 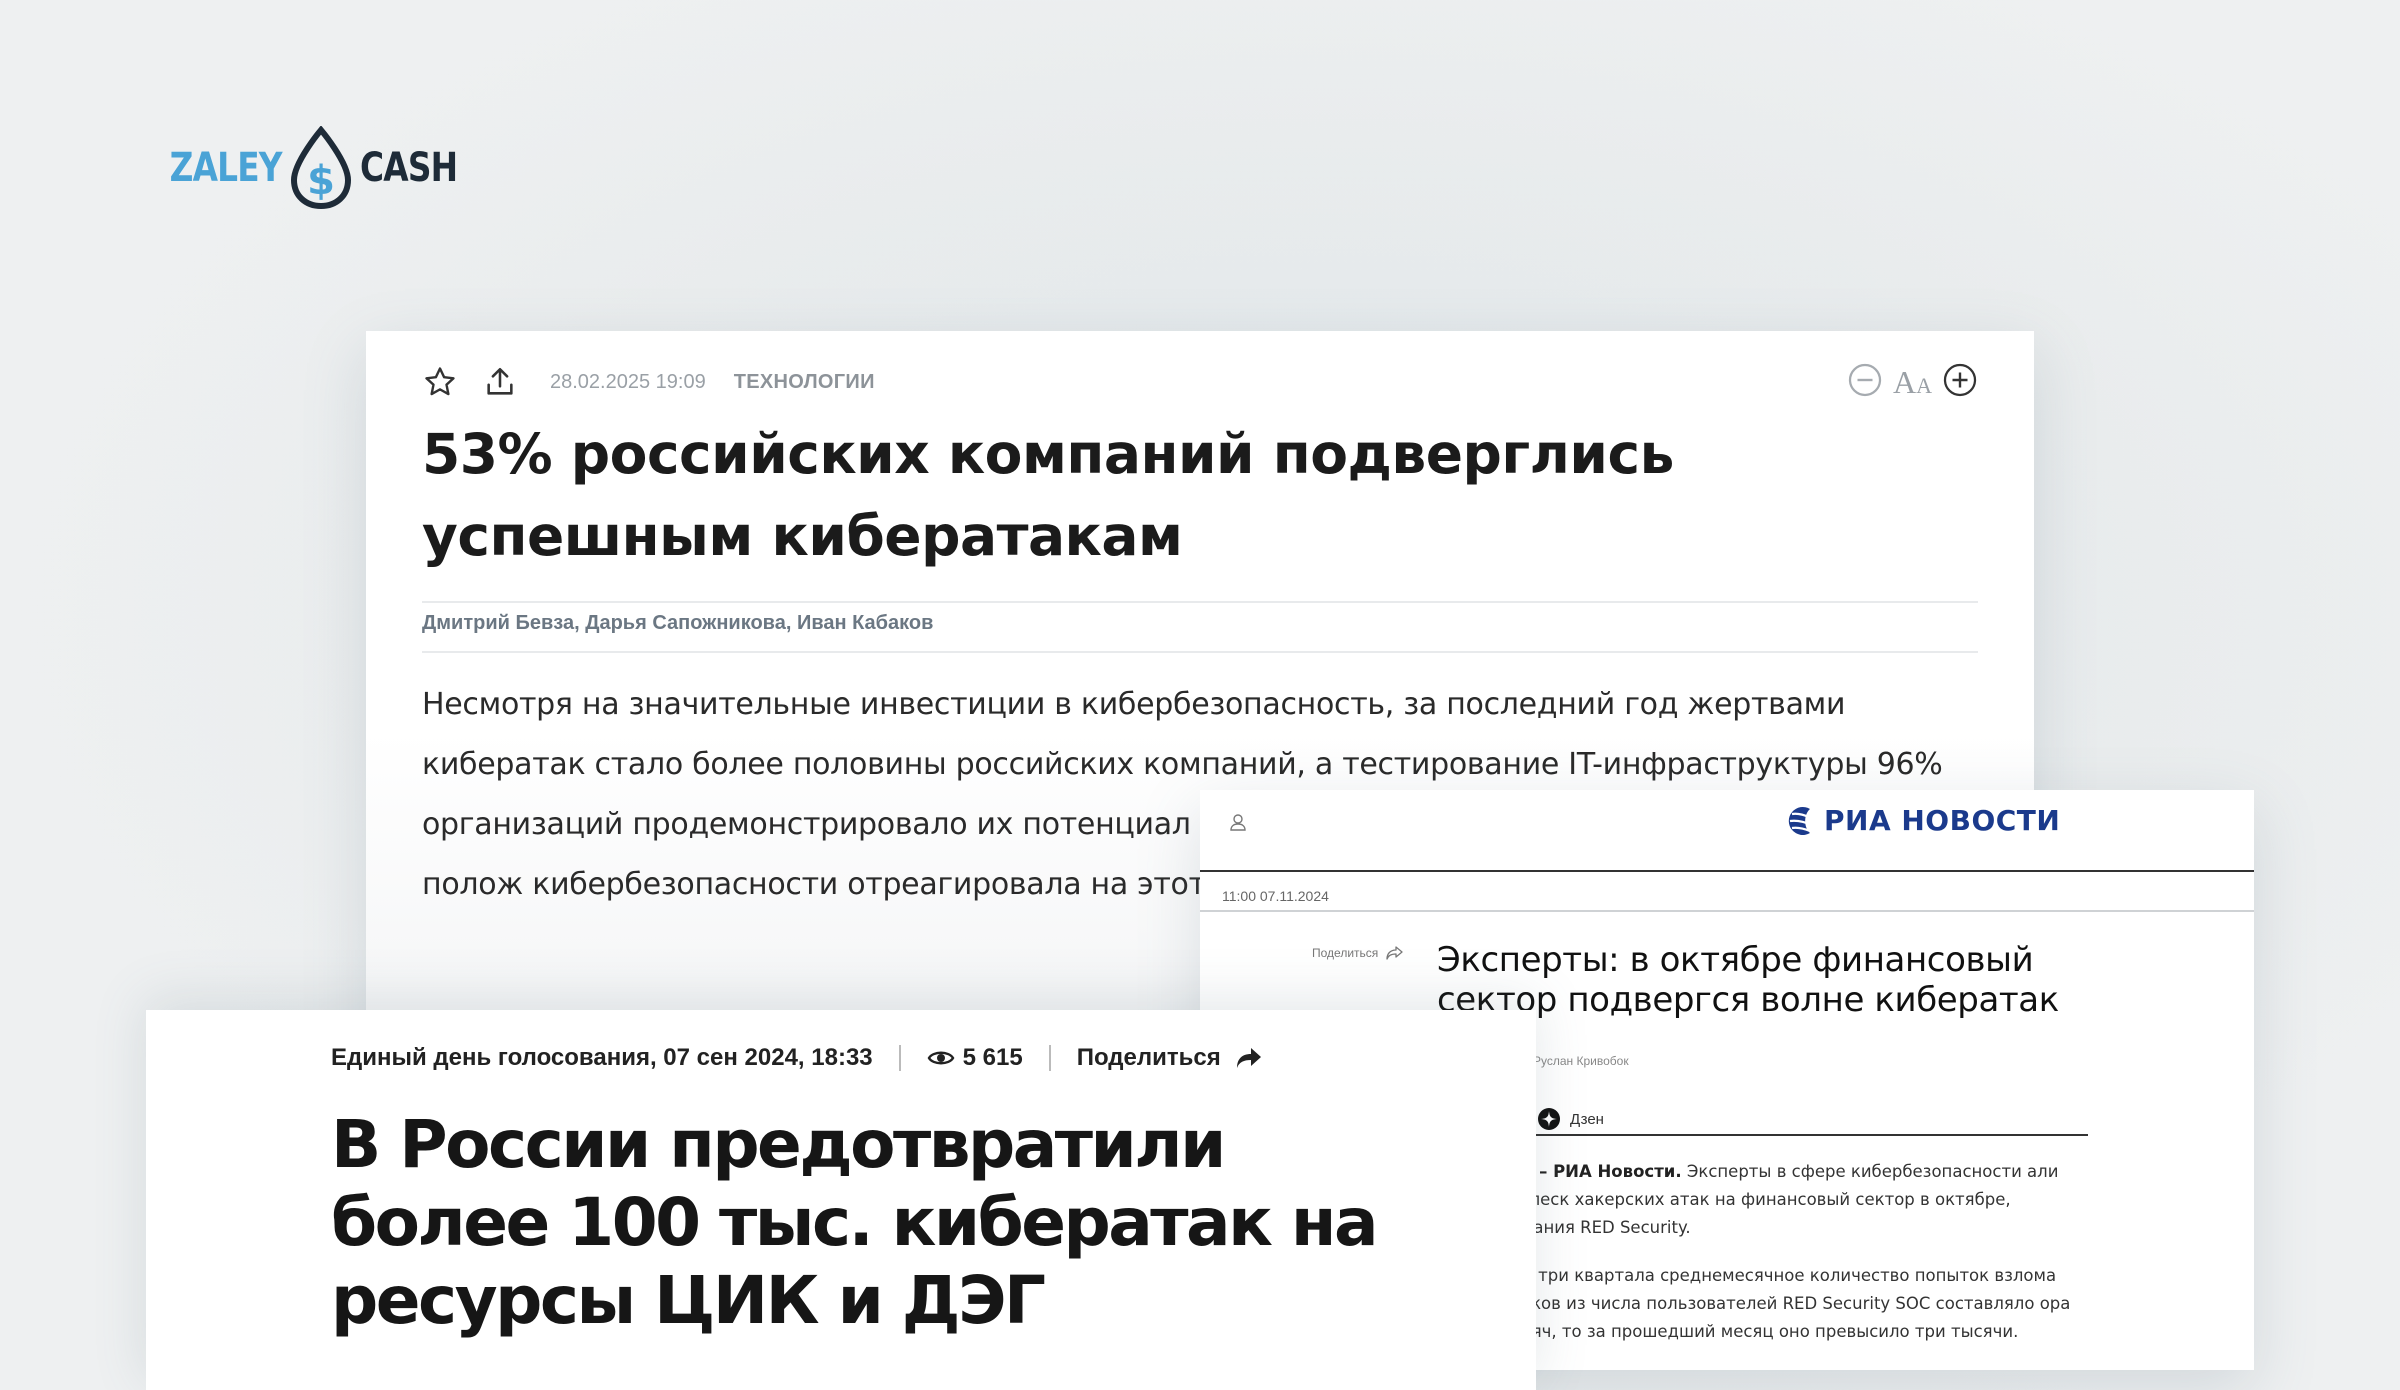 I want to click on ria-logo: РИА НОВОСТИ, so click(x=1920, y=820).